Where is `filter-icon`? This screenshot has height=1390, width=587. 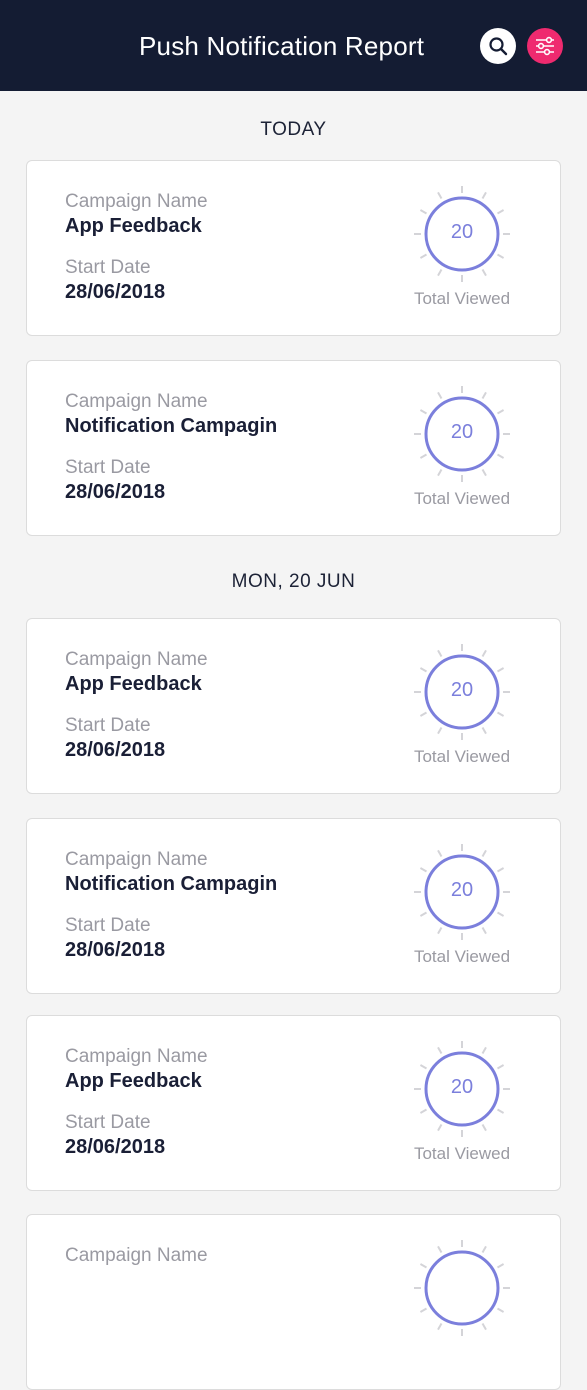 filter-icon is located at coordinates (545, 46).